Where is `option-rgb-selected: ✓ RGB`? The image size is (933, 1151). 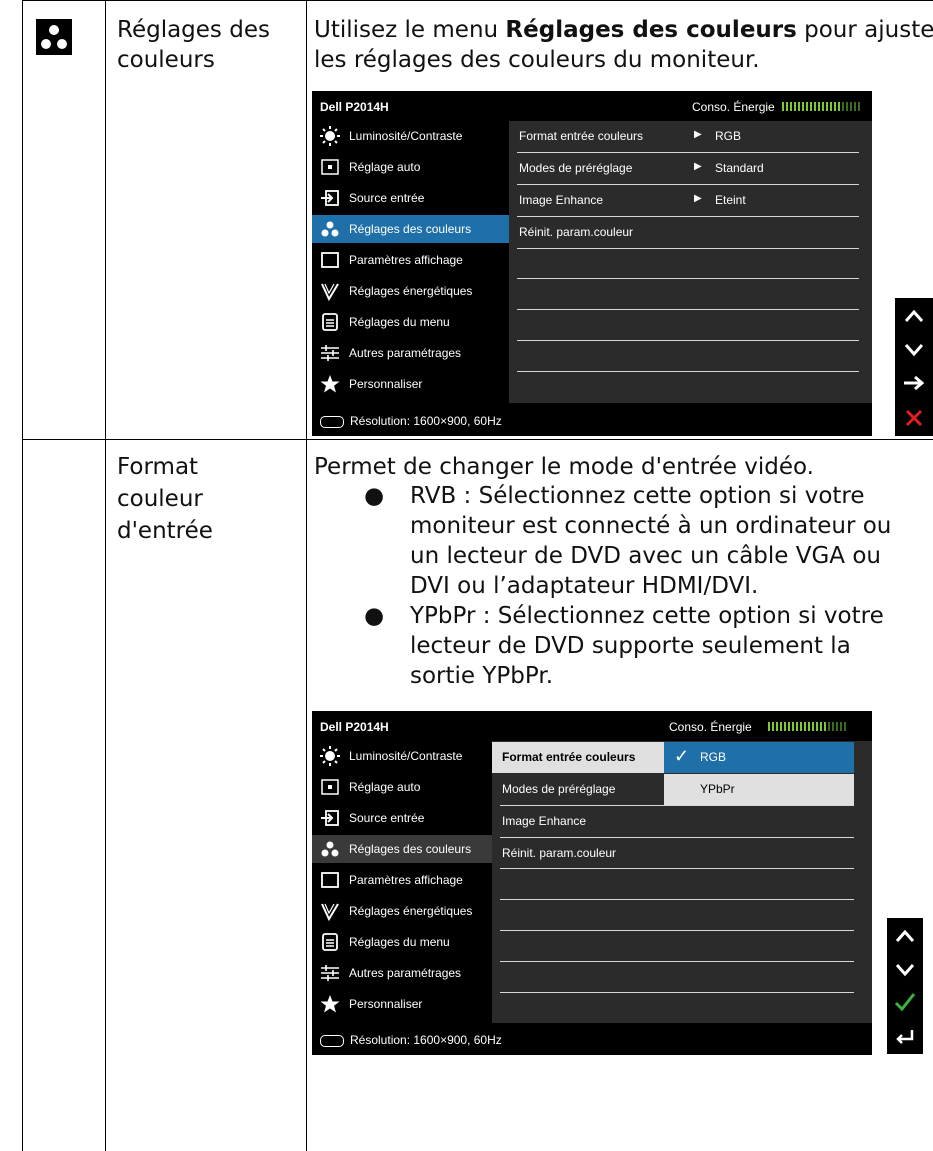 option-rgb-selected: ✓ RGB is located at coordinates (759, 757).